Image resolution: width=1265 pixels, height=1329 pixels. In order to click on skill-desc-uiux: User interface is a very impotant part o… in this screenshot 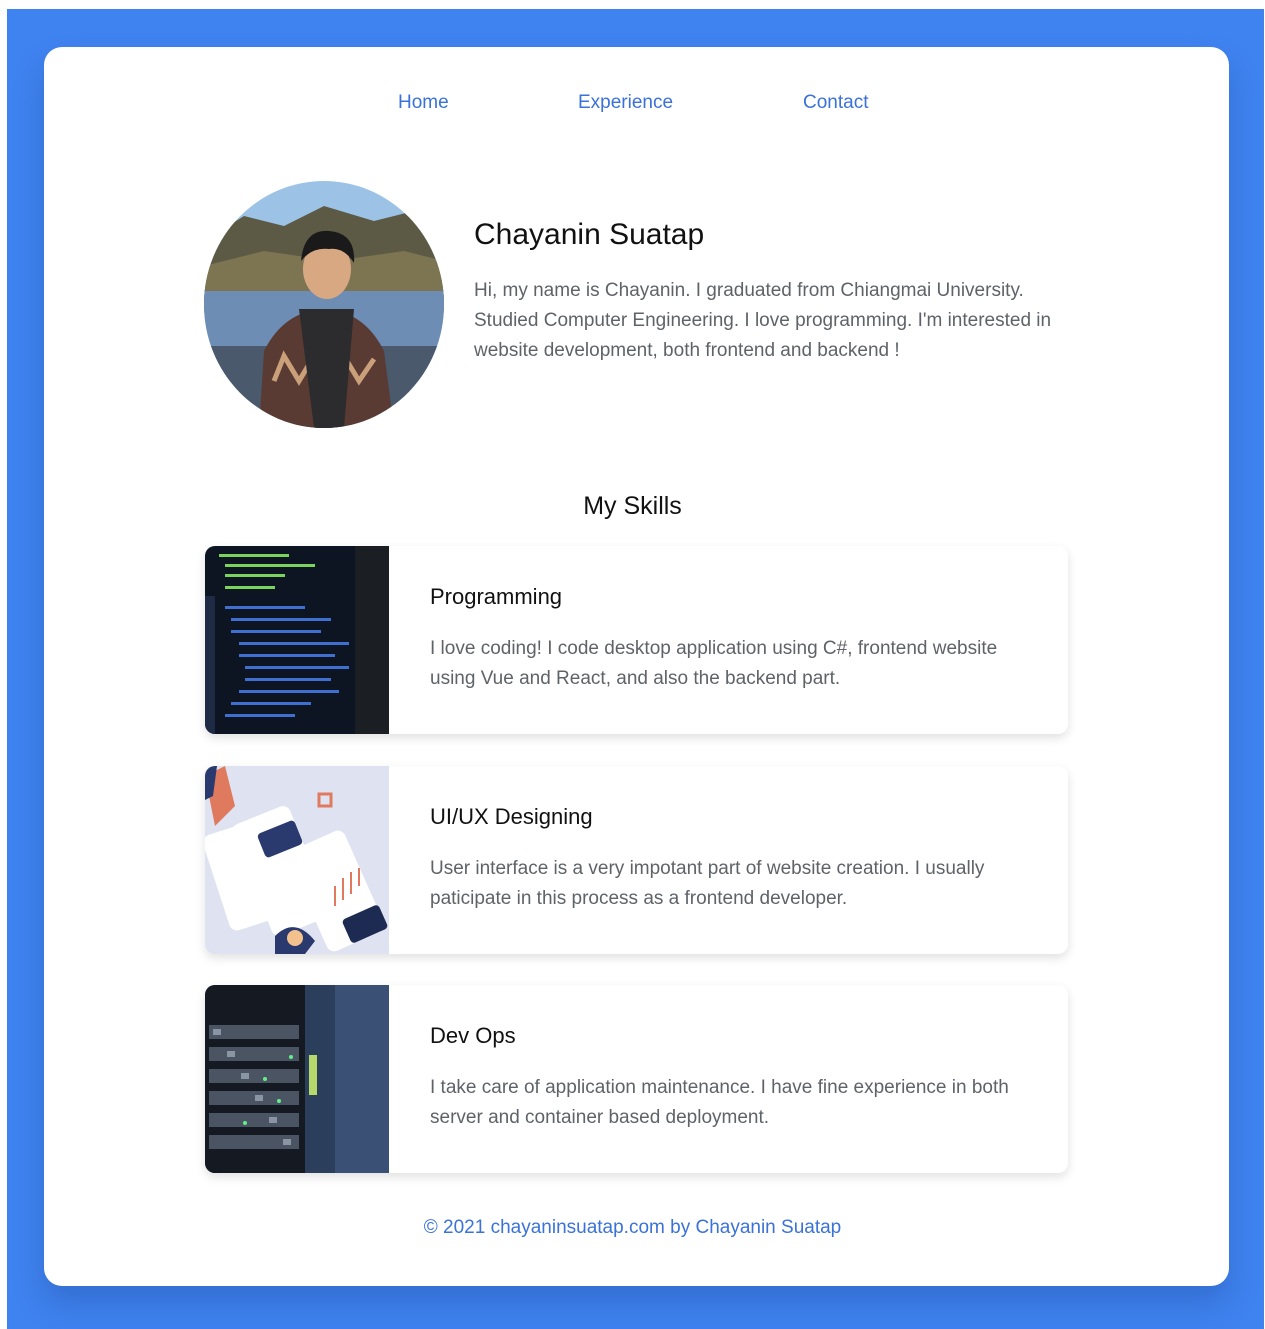, I will do `click(707, 883)`.